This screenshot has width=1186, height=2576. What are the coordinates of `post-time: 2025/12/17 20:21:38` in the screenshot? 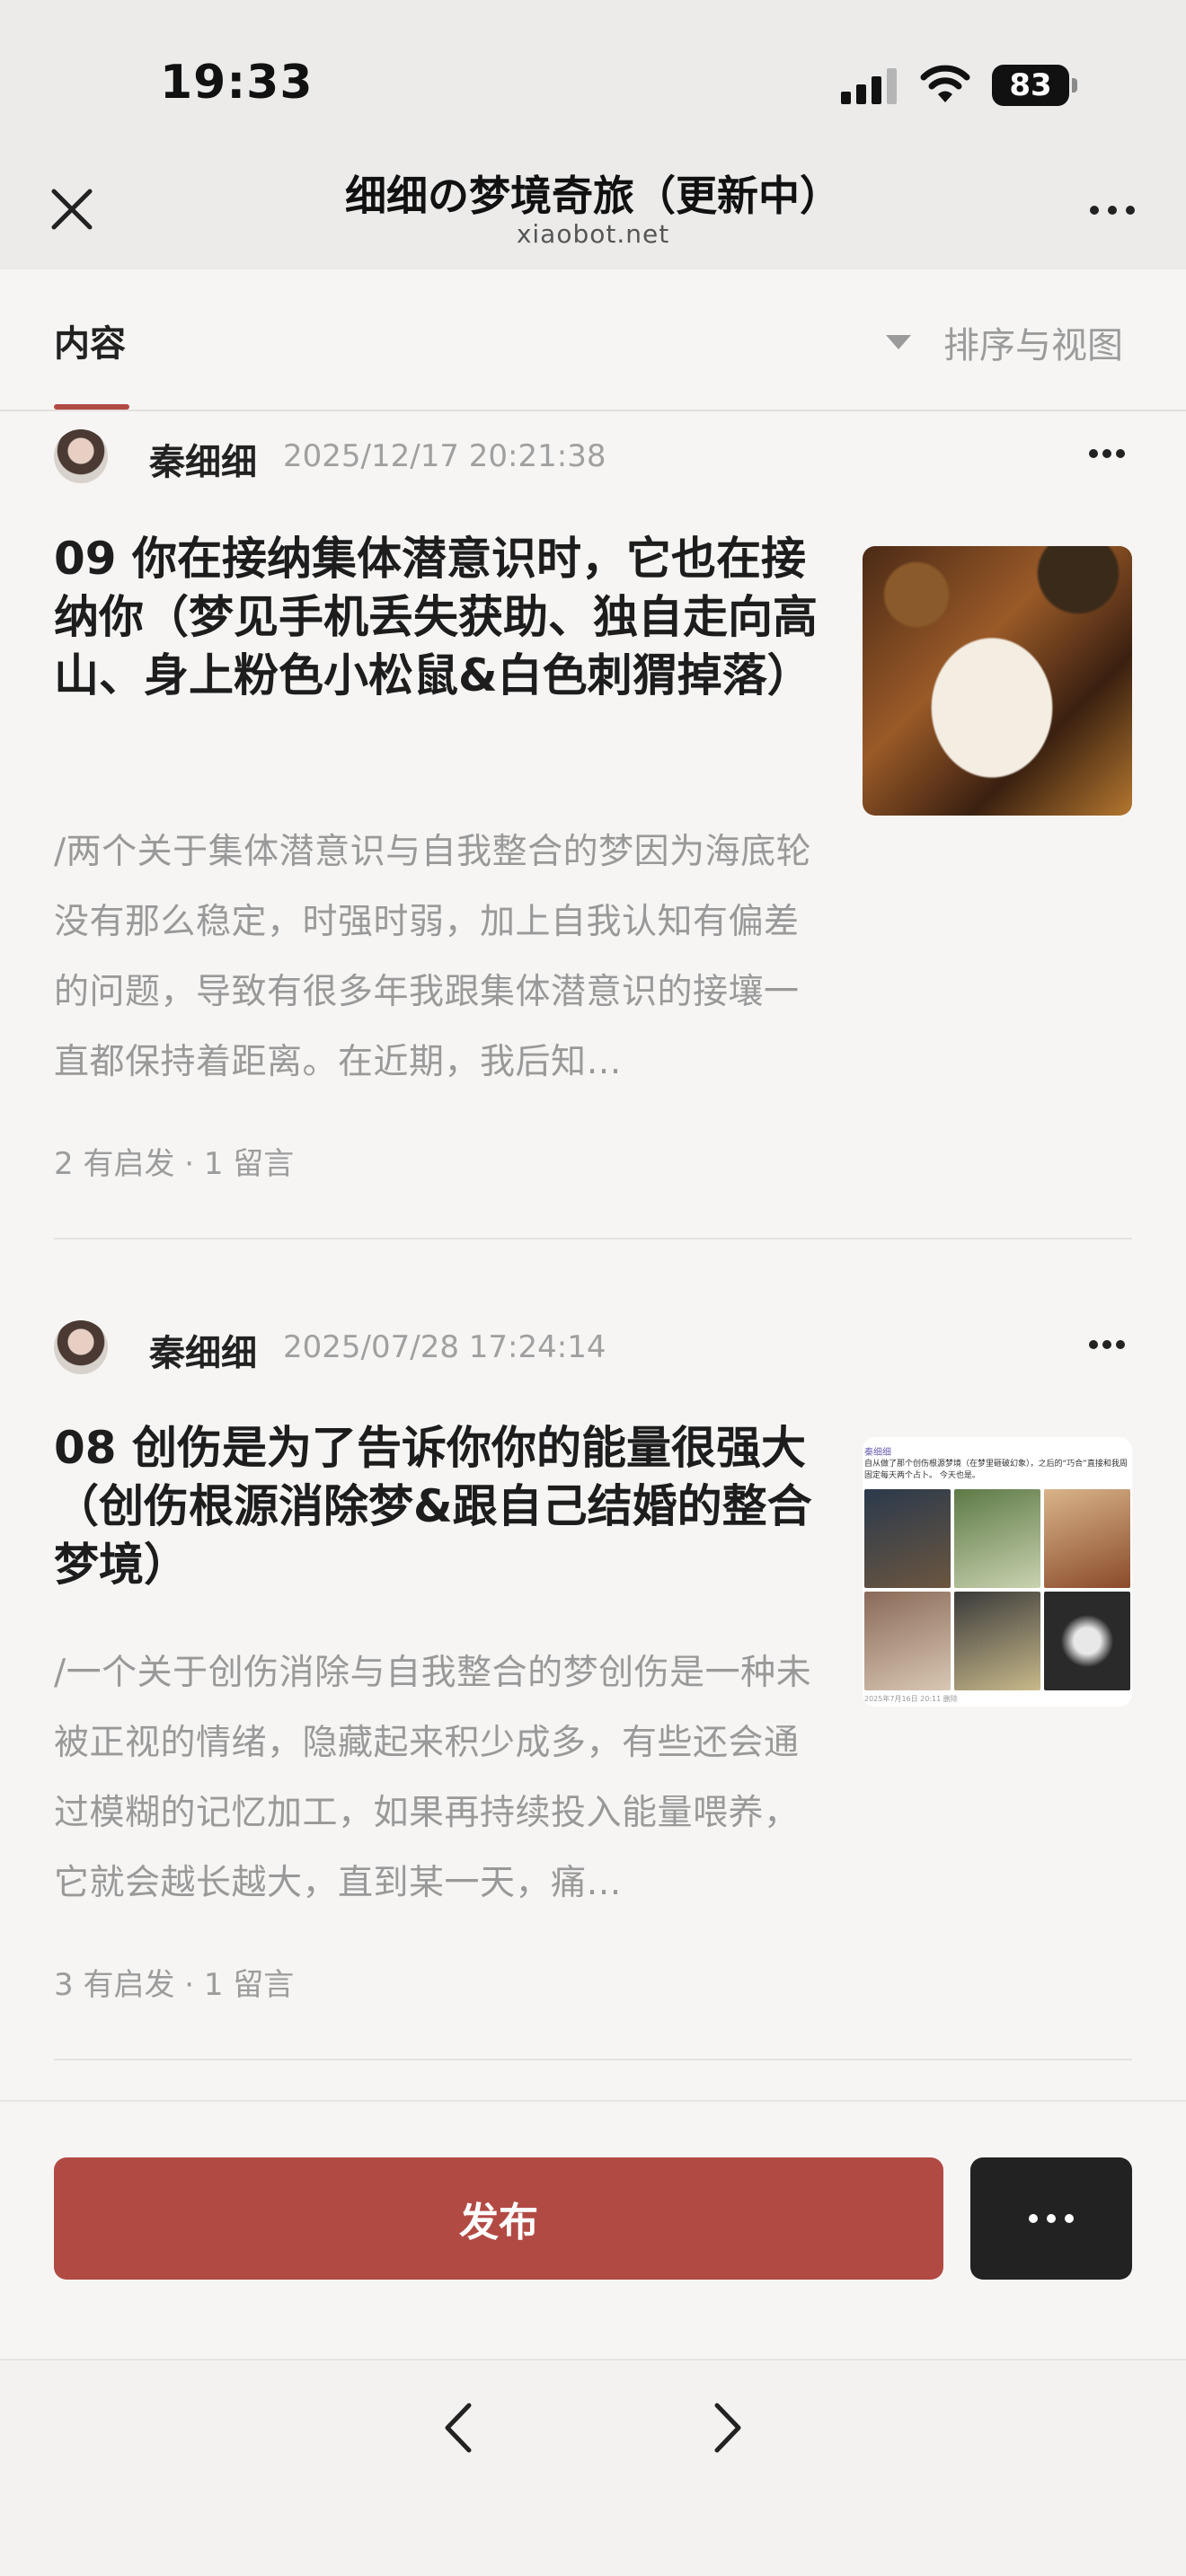 It's located at (444, 456).